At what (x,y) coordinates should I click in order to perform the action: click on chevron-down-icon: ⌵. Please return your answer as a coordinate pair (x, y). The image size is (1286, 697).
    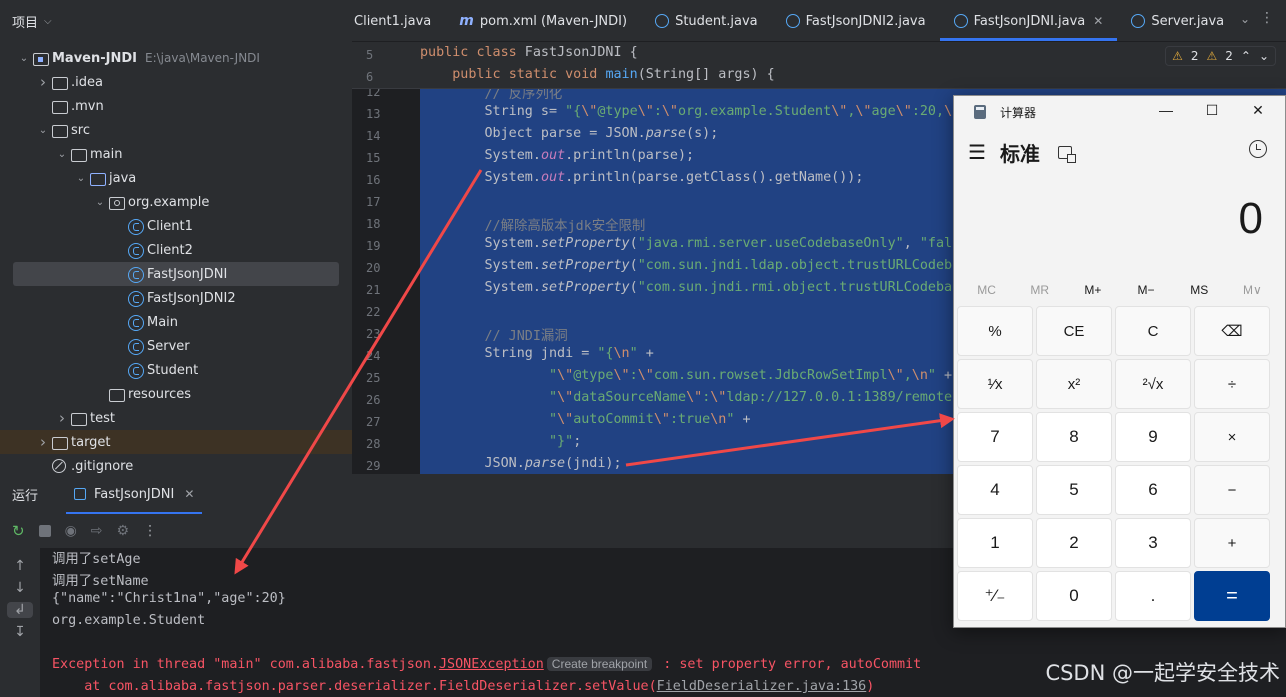
    Looking at the image, I should click on (48, 21).